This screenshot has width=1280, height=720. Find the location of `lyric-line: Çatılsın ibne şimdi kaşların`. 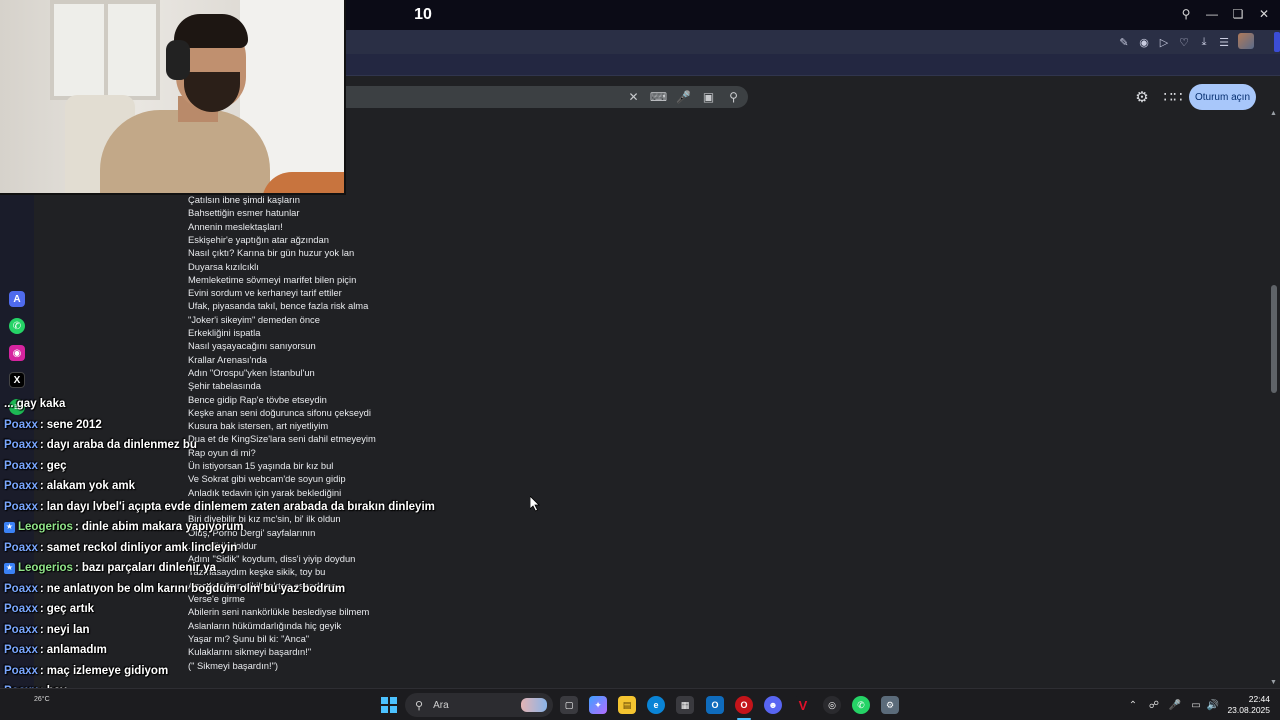

lyric-line: Çatılsın ibne şimdi kaşların is located at coordinates (244, 199).